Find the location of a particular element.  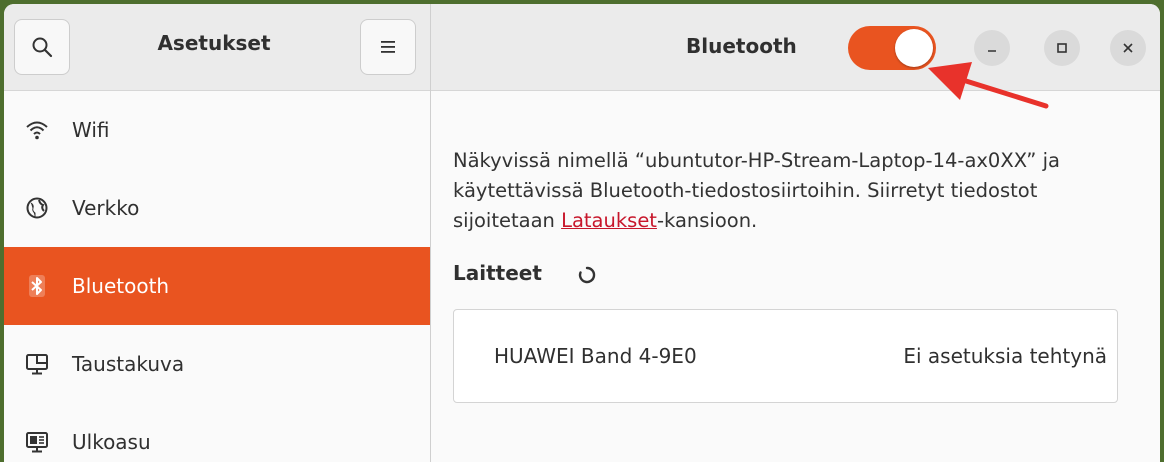

bluetooth-toggle is located at coordinates (892, 48).